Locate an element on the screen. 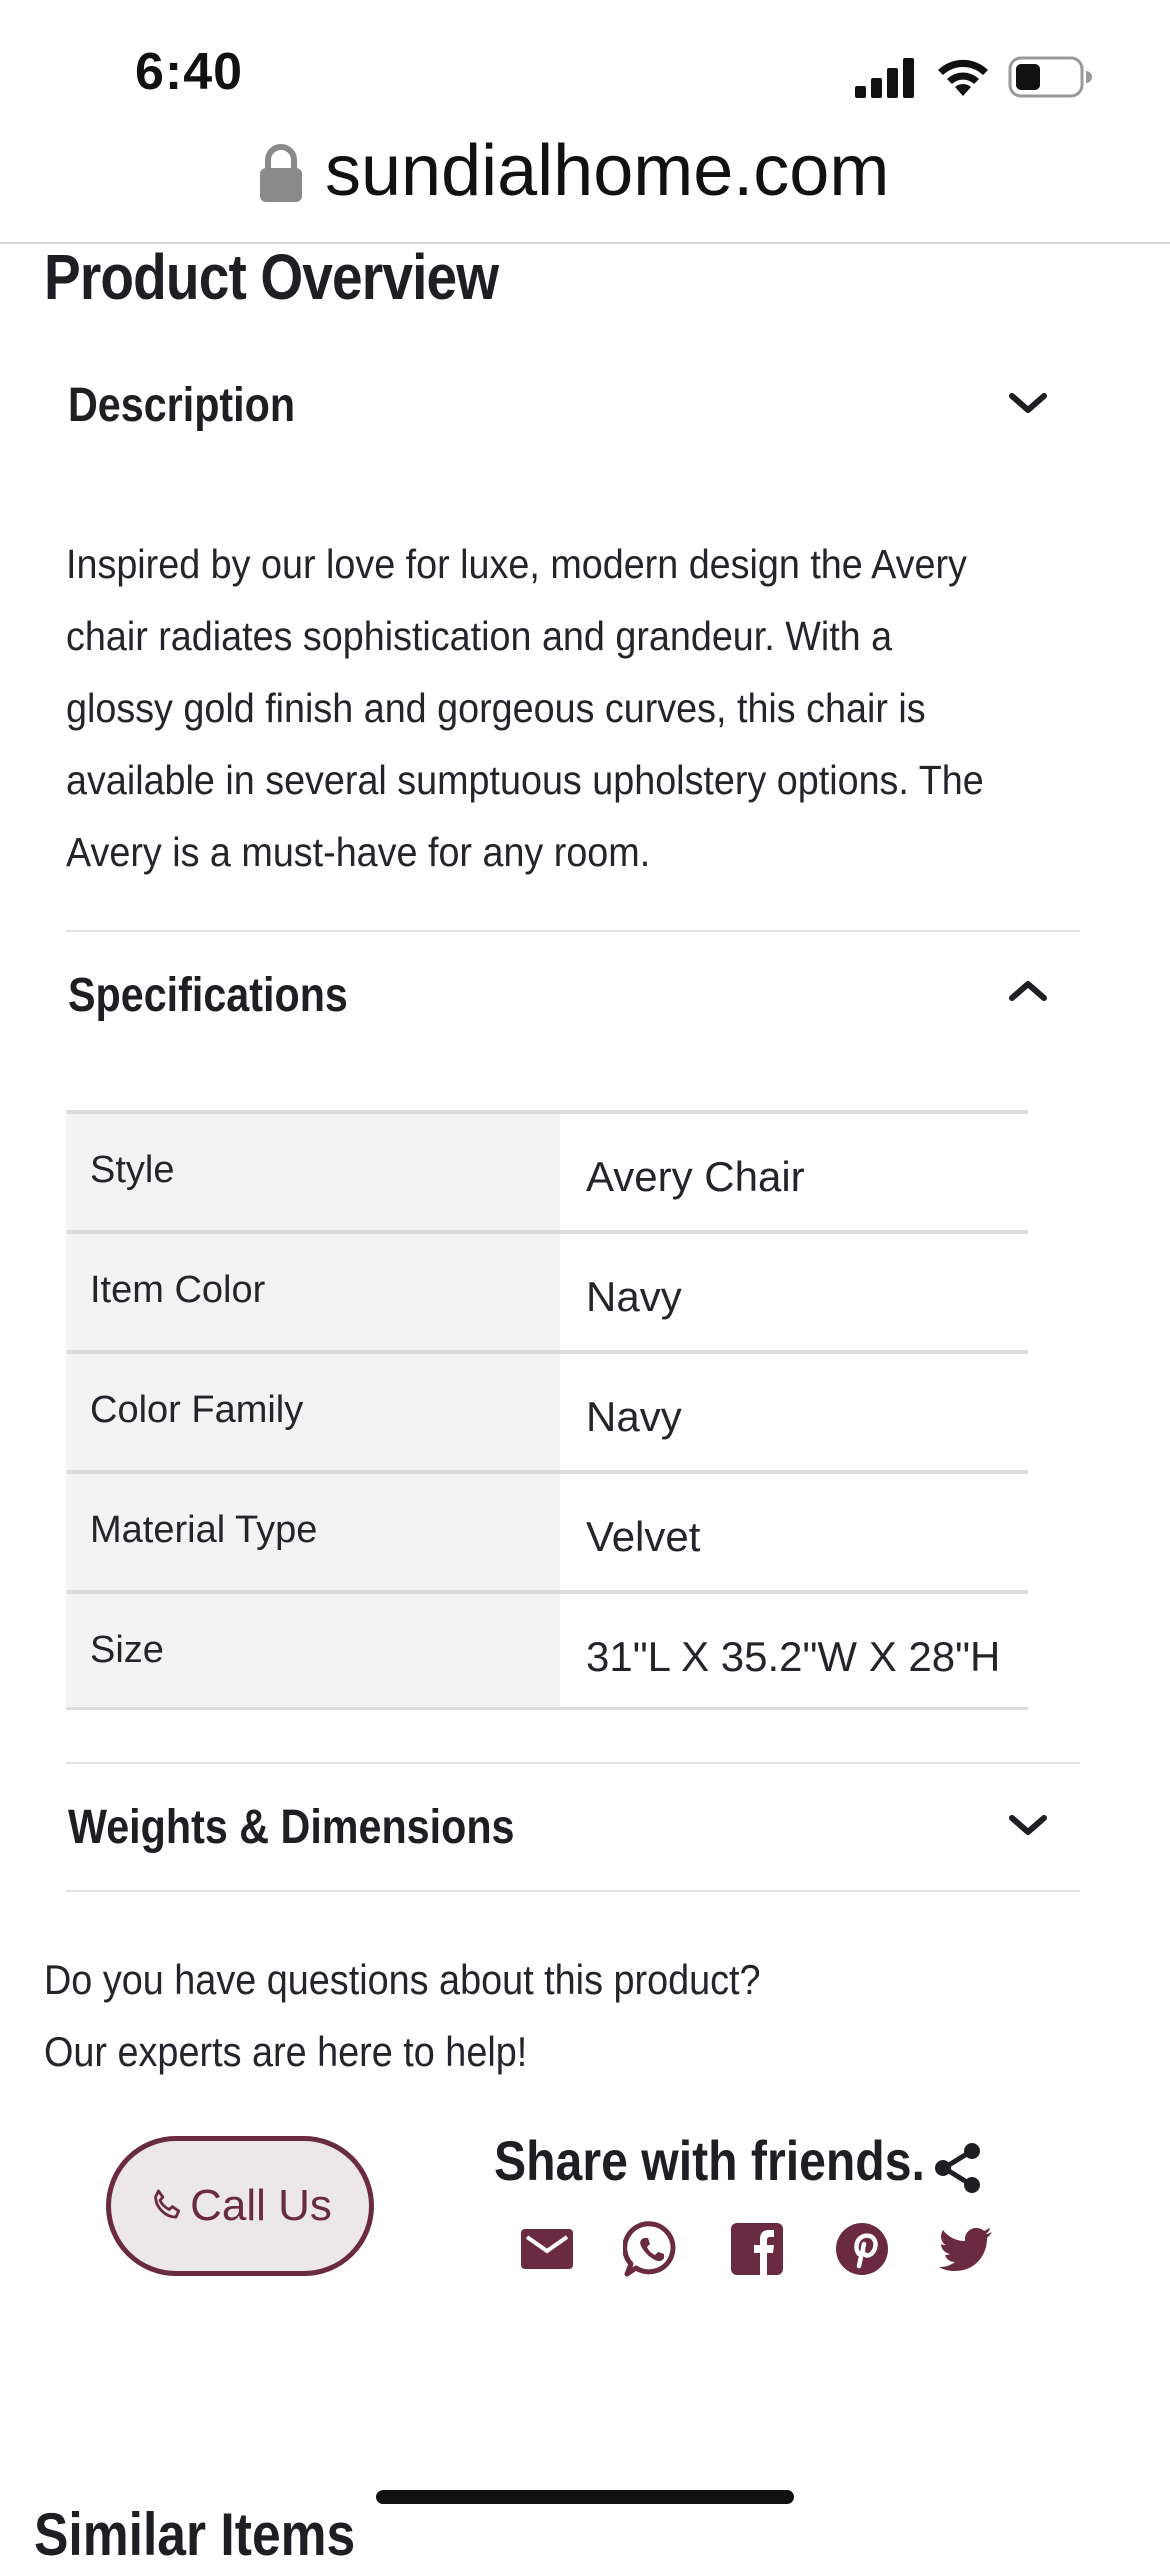 The image size is (1170, 2569). table-row: Material Type Velvet is located at coordinates (547, 1530).